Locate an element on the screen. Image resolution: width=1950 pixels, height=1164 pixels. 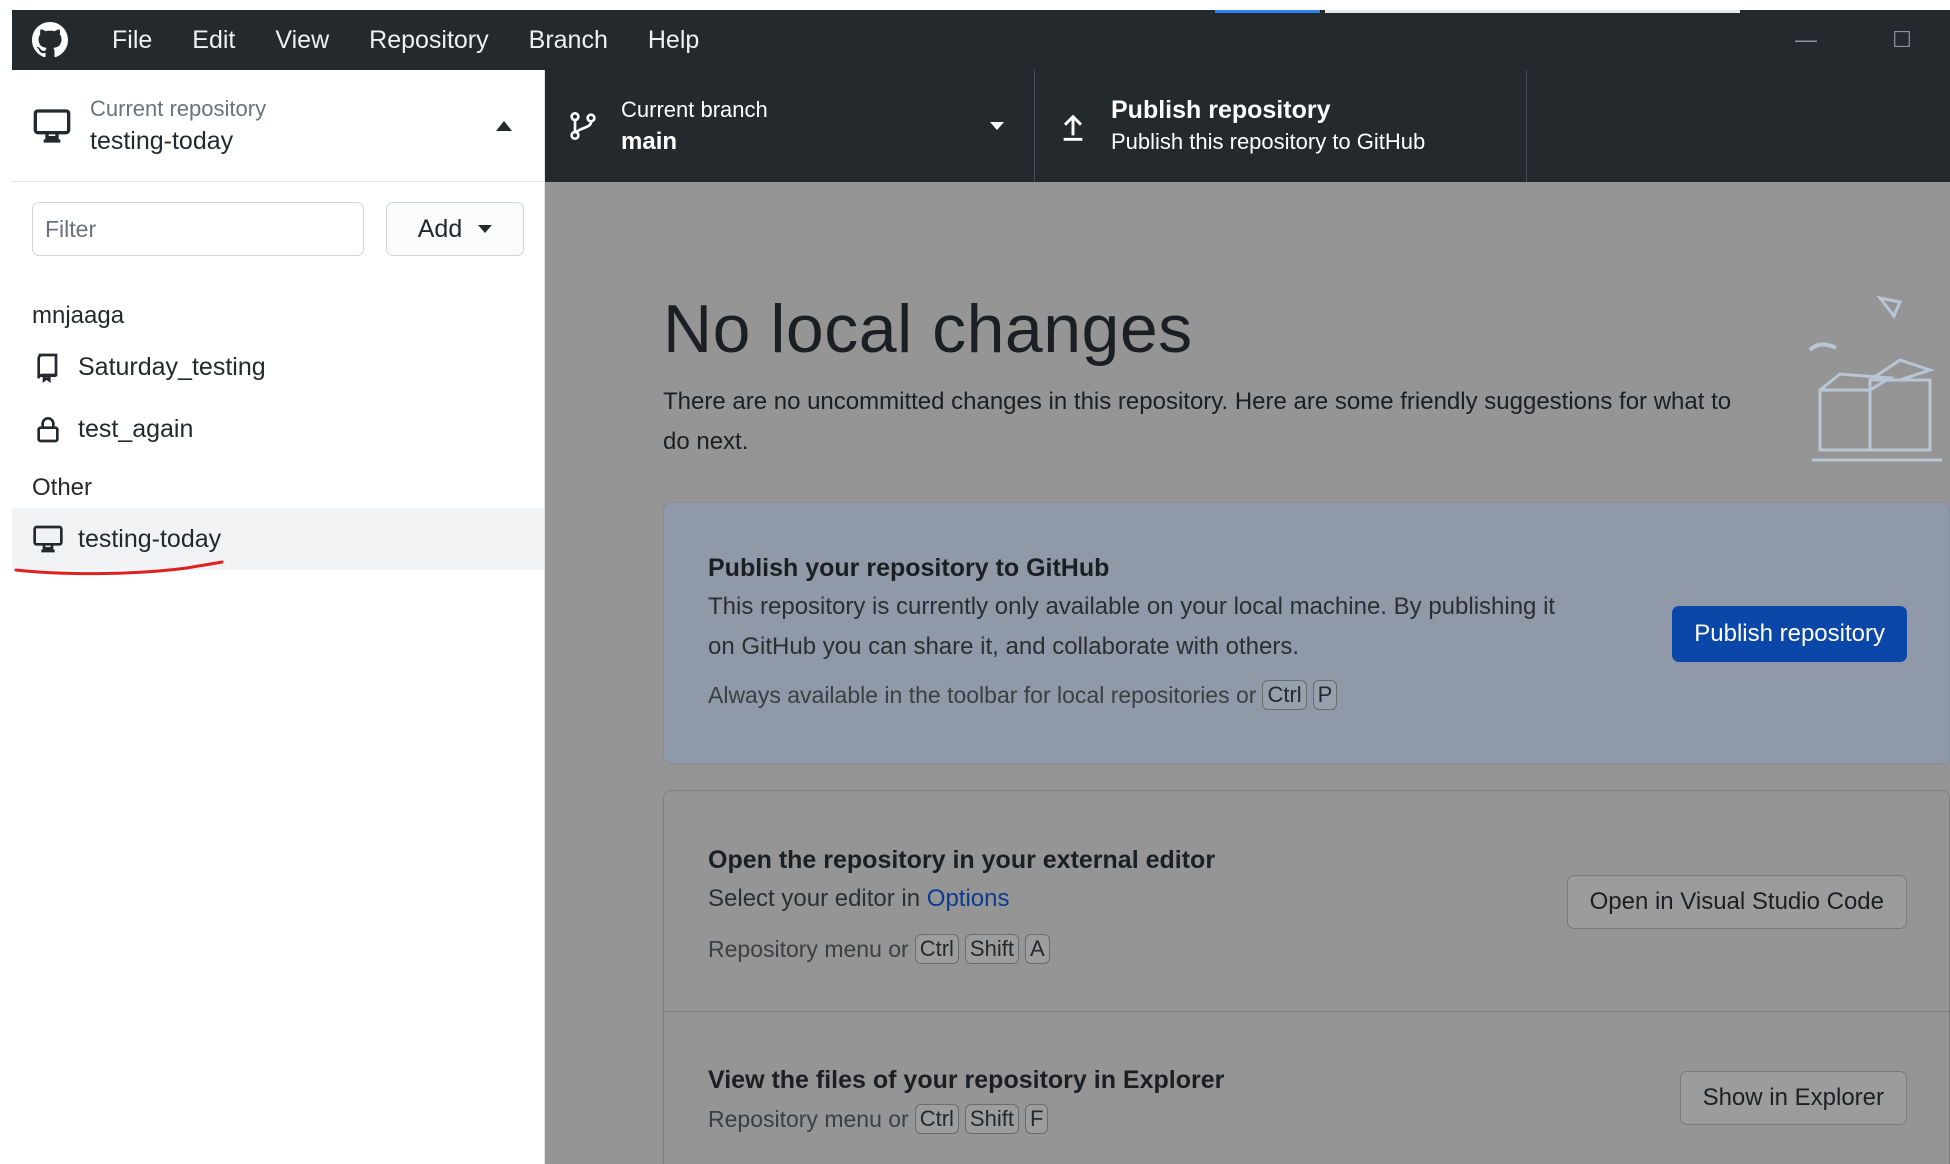
git-branch-icon is located at coordinates (583, 126).